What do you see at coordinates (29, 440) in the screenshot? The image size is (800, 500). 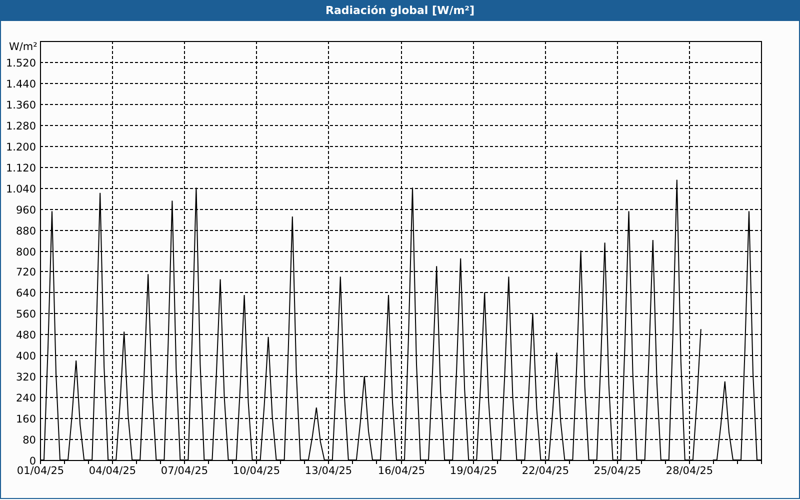 I see `y-tick-label: 80` at bounding box center [29, 440].